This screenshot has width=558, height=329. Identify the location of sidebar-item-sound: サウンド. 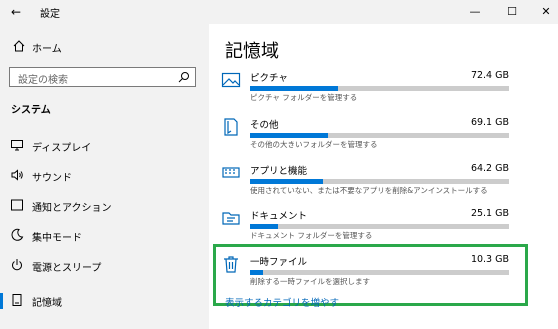
(104, 176).